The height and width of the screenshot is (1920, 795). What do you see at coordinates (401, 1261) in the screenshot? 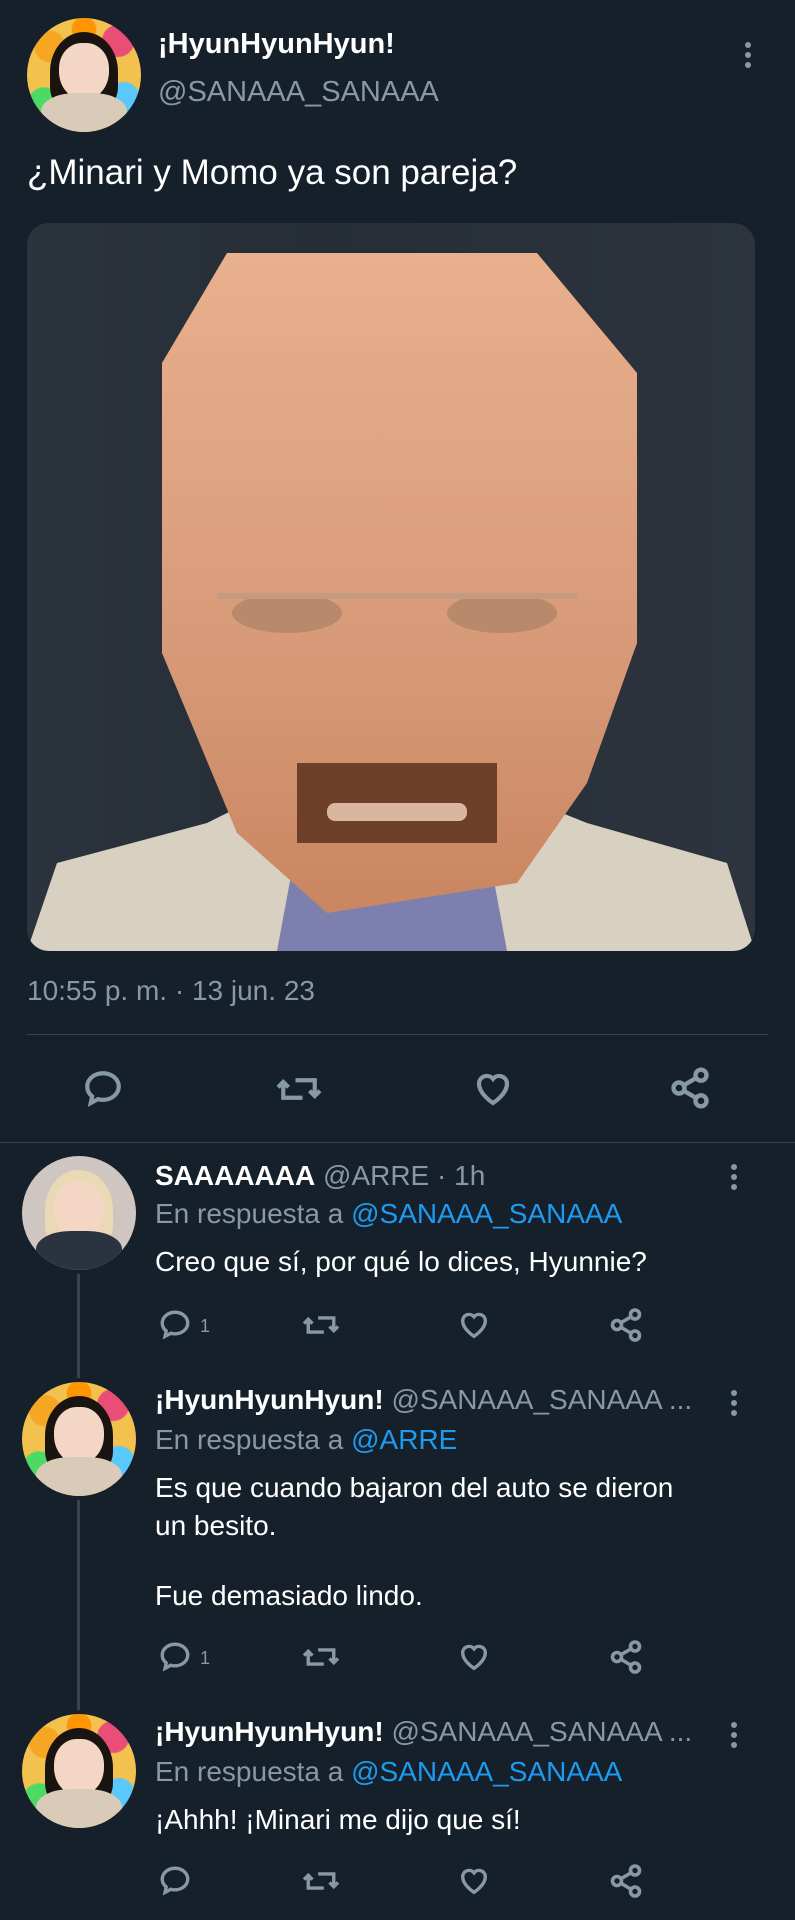
I see `reply-text: Creo que sí, por qué lo dices, Hyunnie?` at bounding box center [401, 1261].